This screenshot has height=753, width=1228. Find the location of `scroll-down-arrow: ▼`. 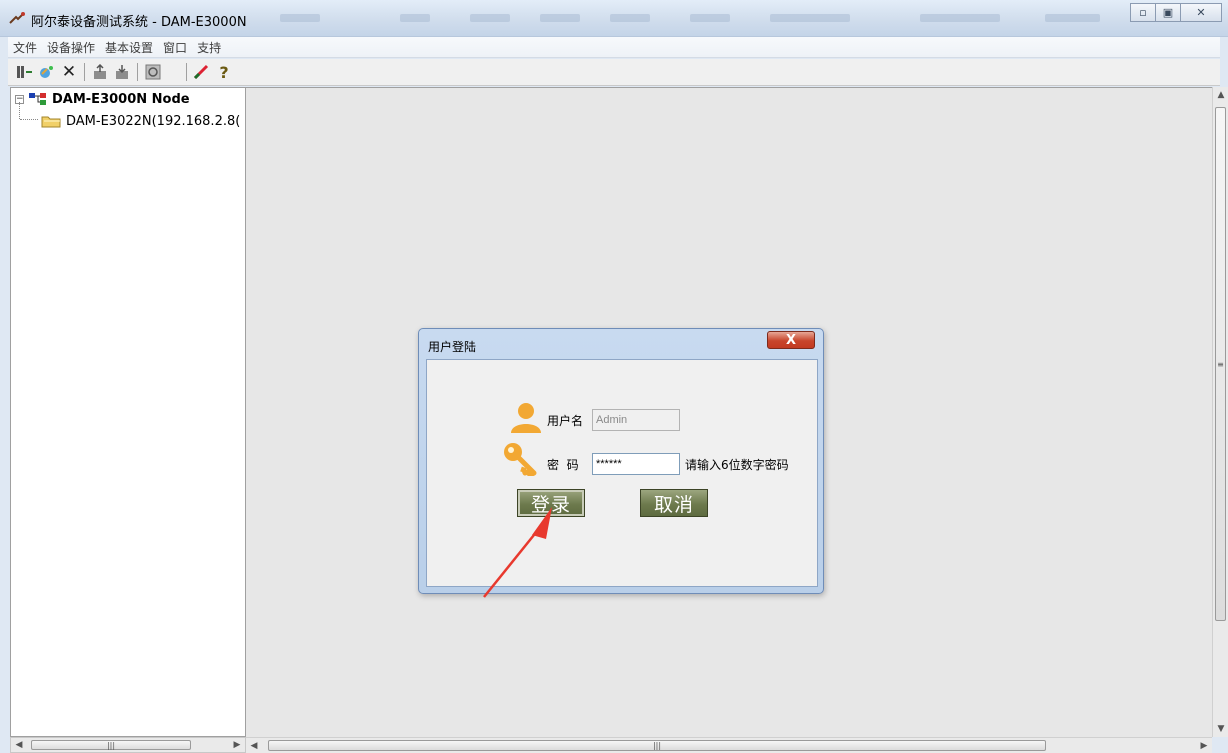

scroll-down-arrow: ▼ is located at coordinates (1220, 729).